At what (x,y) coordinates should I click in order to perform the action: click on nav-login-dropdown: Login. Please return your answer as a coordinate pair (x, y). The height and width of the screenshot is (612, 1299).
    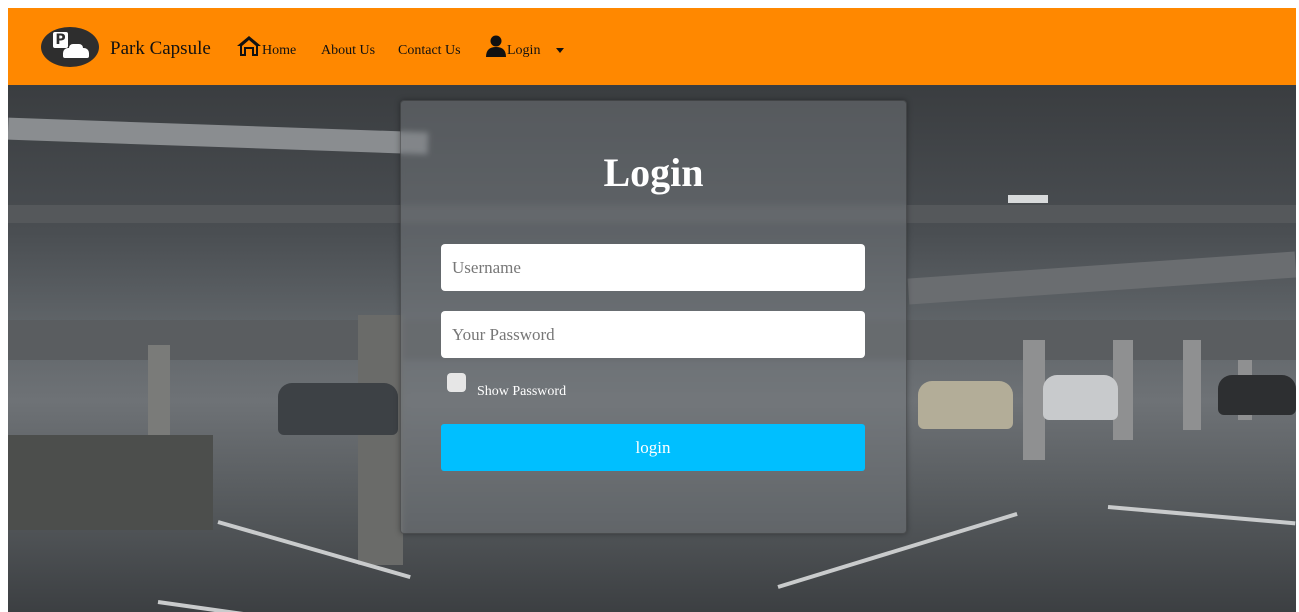
    Looking at the image, I should click on (523, 51).